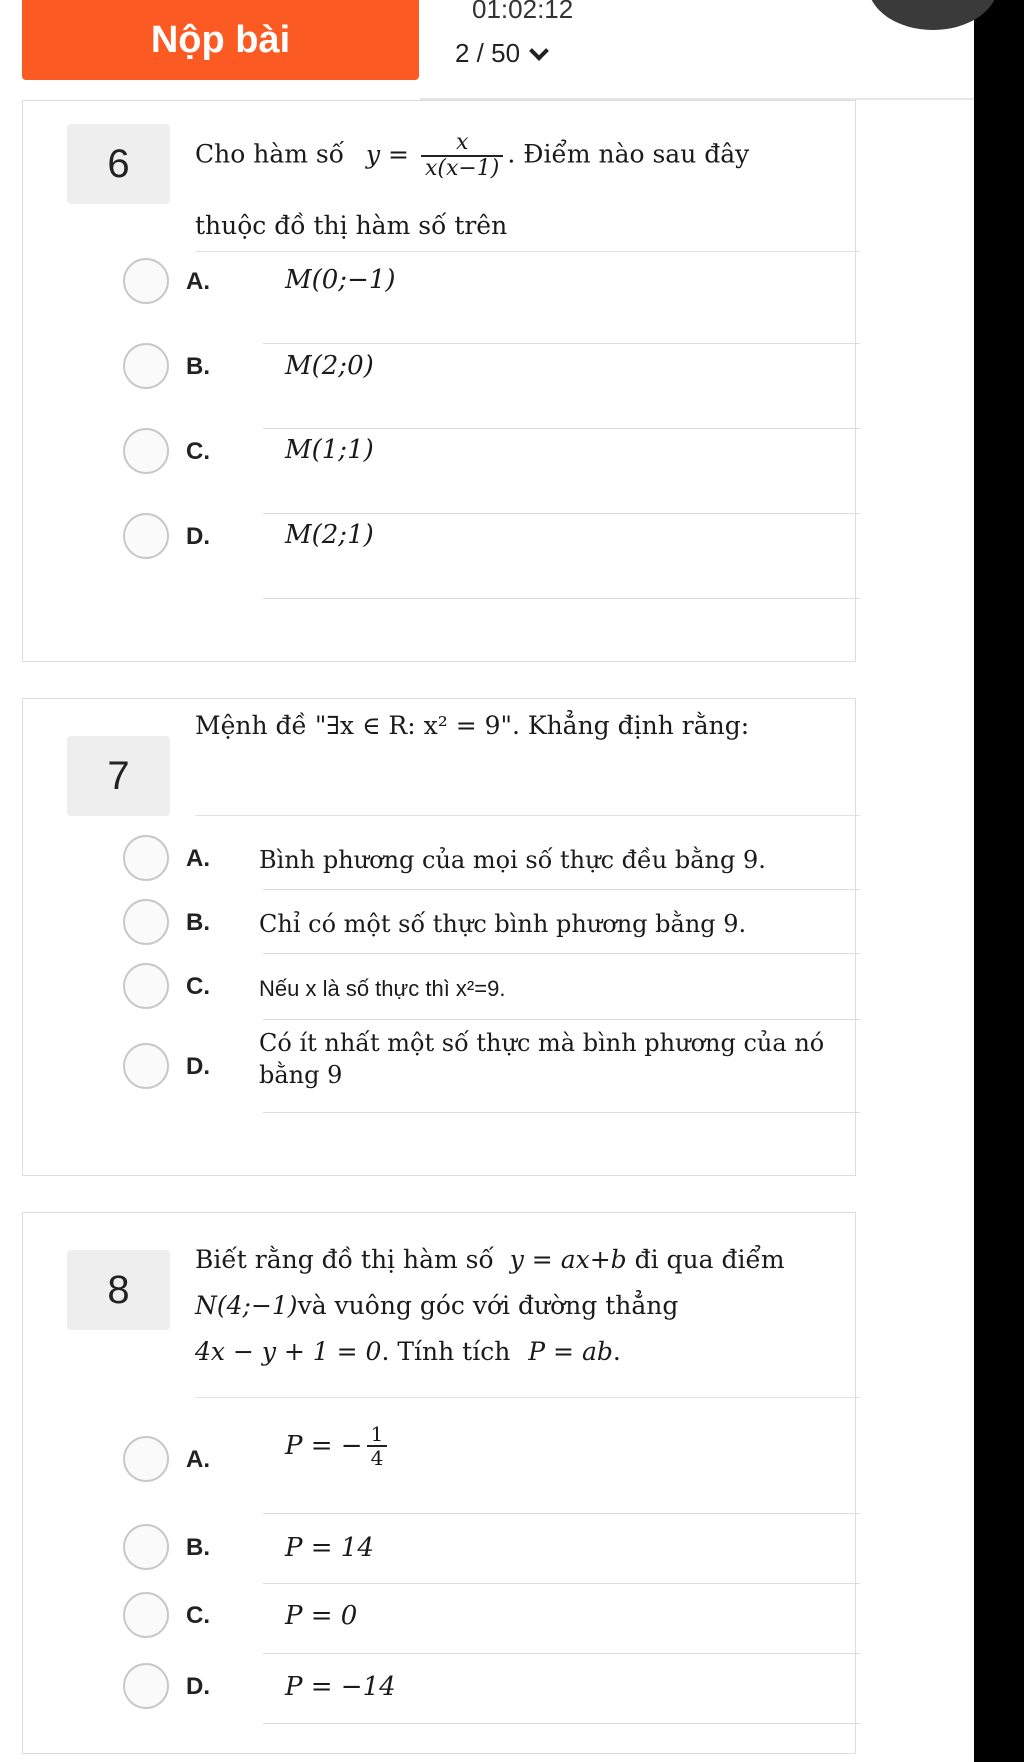  What do you see at coordinates (382, 988) in the screenshot?
I see `option-text: Nếu x là số thực thì x²=9.` at bounding box center [382, 988].